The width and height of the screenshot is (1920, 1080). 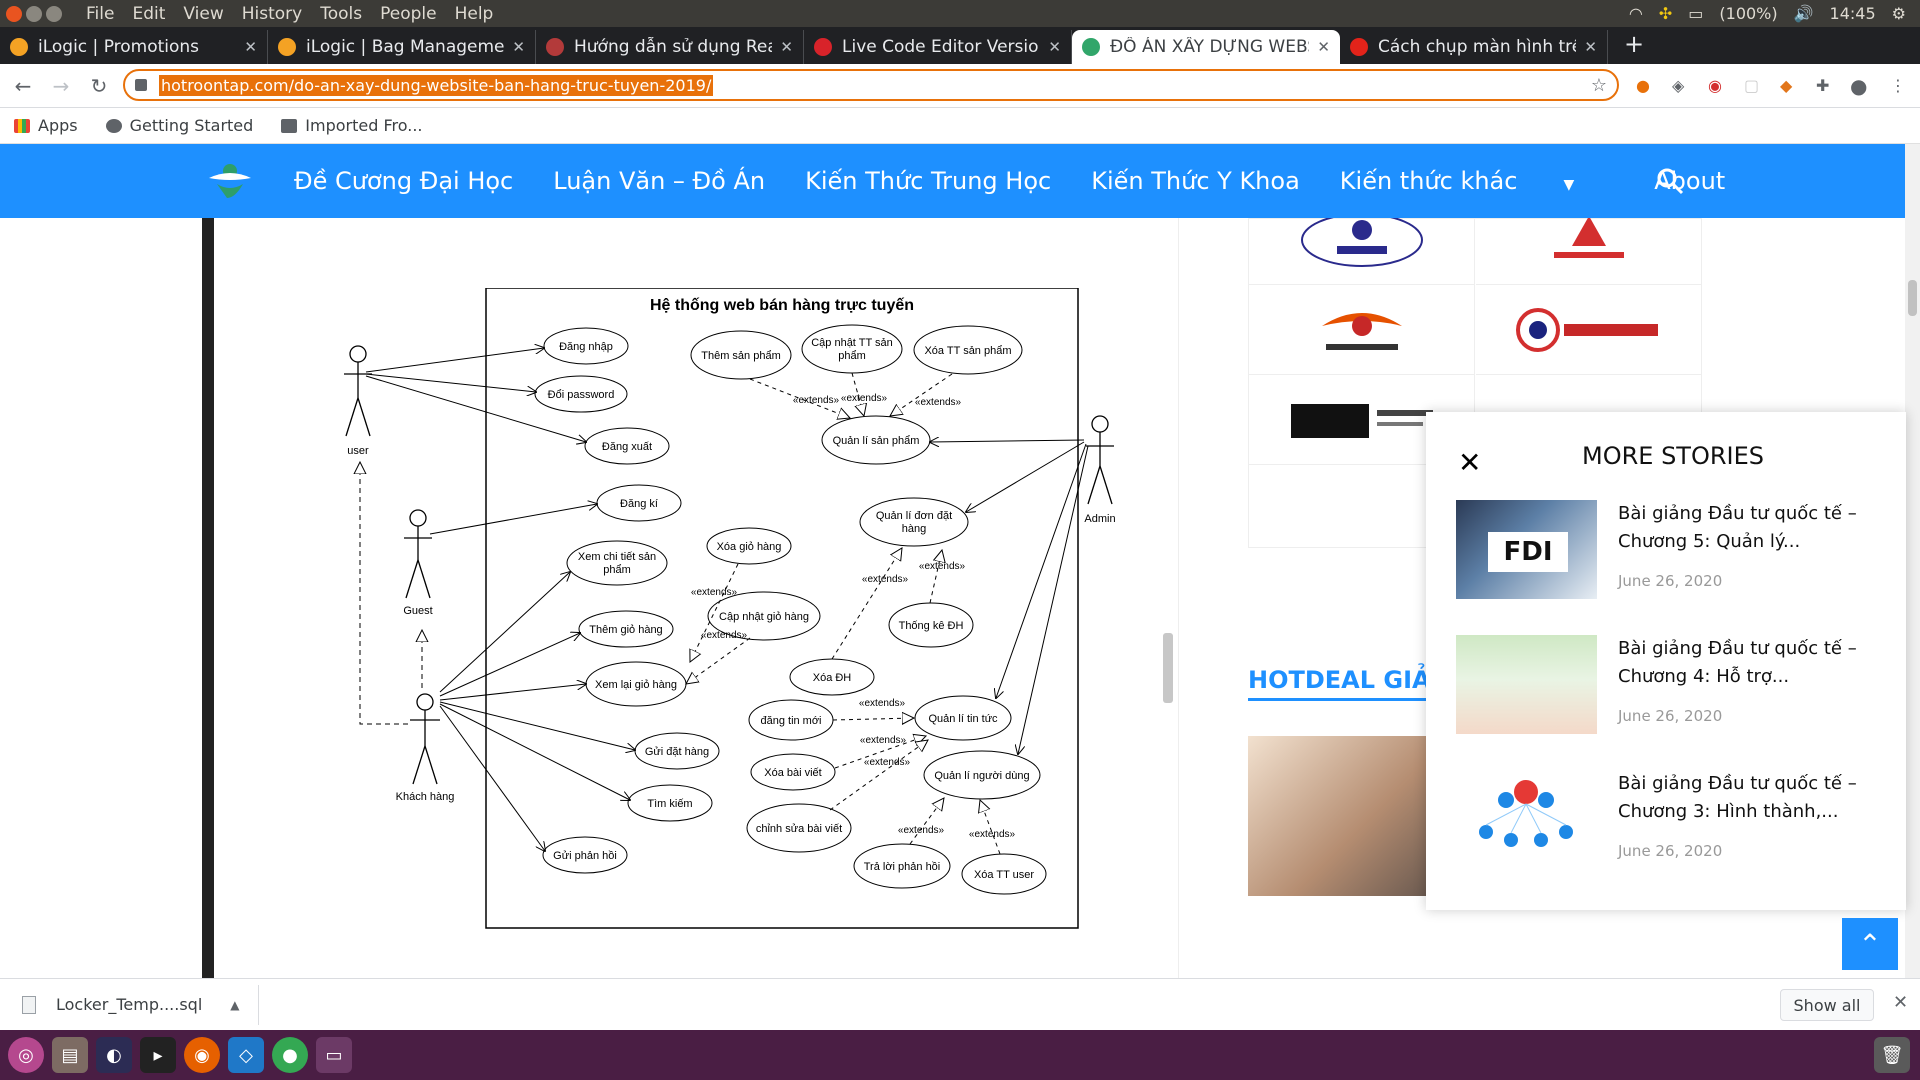 What do you see at coordinates (1678, 85) in the screenshot?
I see `extension-icon: ◈` at bounding box center [1678, 85].